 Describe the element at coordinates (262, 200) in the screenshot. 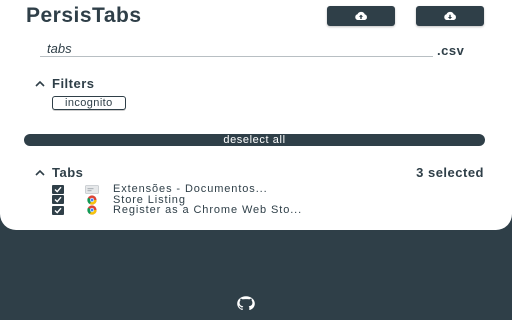

I see `tab-list: Extensões - Documentos... Store Listing` at that location.